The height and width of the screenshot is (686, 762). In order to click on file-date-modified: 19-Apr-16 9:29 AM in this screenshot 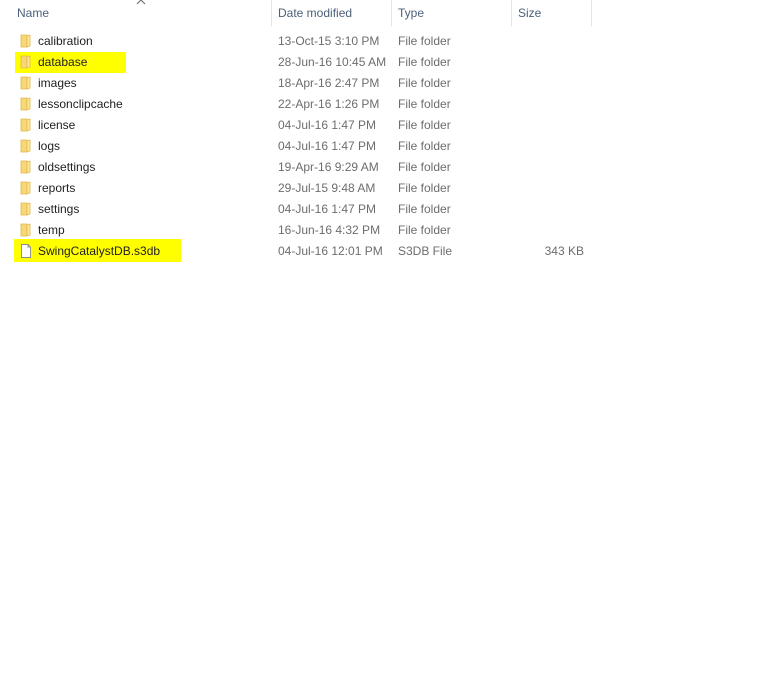, I will do `click(328, 167)`.